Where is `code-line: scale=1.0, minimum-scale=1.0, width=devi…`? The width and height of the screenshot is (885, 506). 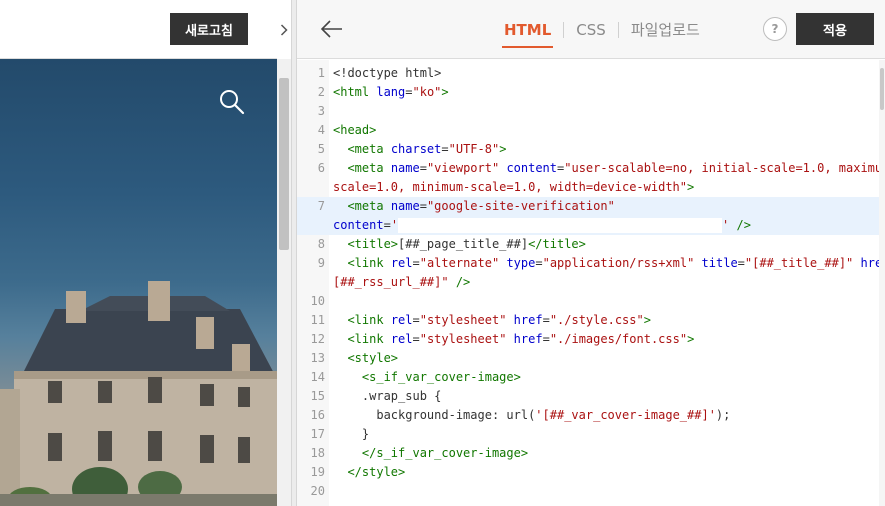 code-line: scale=1.0, minimum-scale=1.0, width=devi… is located at coordinates (588, 187).